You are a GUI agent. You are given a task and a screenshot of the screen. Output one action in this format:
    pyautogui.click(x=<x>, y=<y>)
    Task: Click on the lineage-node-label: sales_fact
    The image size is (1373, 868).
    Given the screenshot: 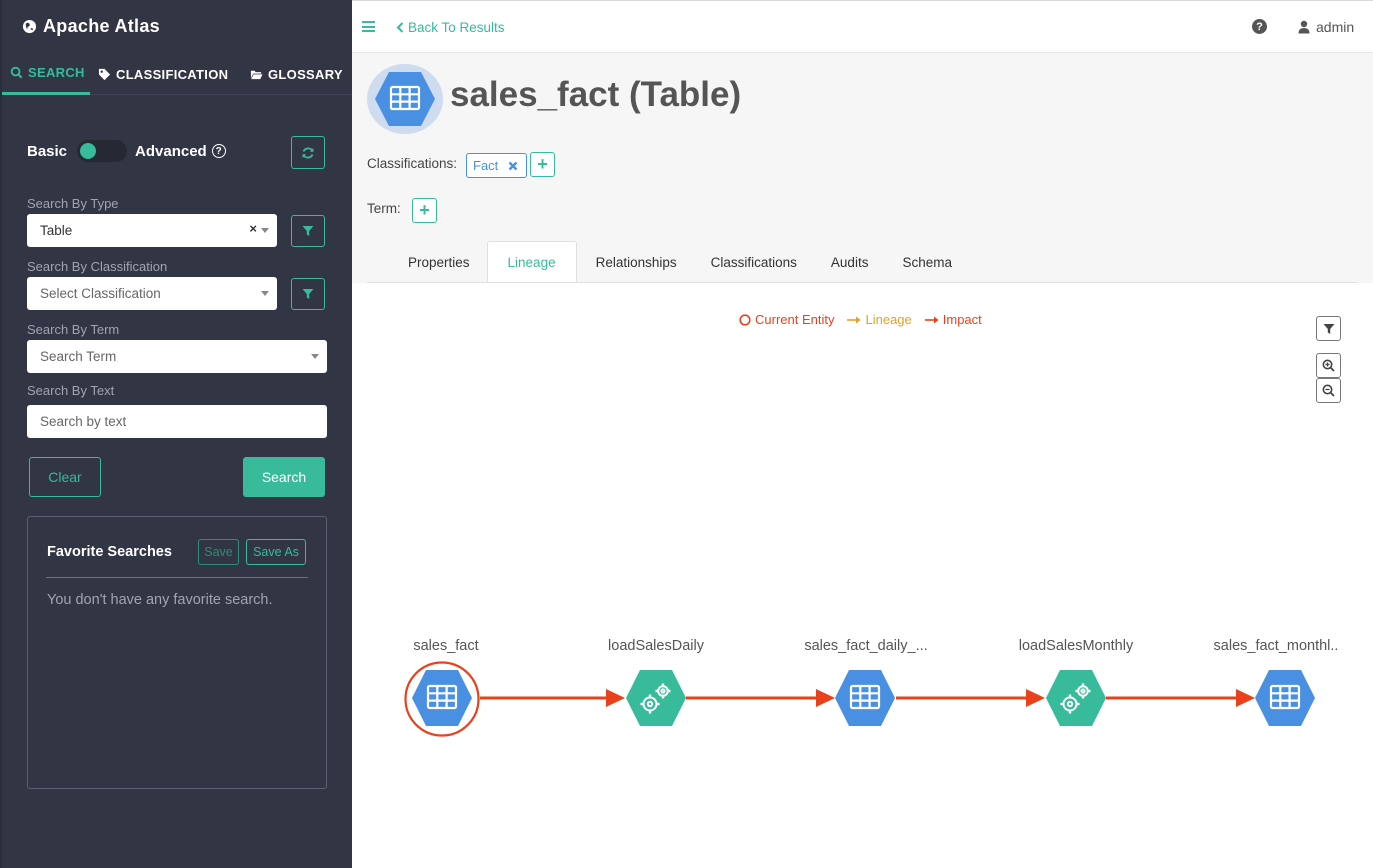 What is the action you would take?
    pyautogui.click(x=446, y=646)
    